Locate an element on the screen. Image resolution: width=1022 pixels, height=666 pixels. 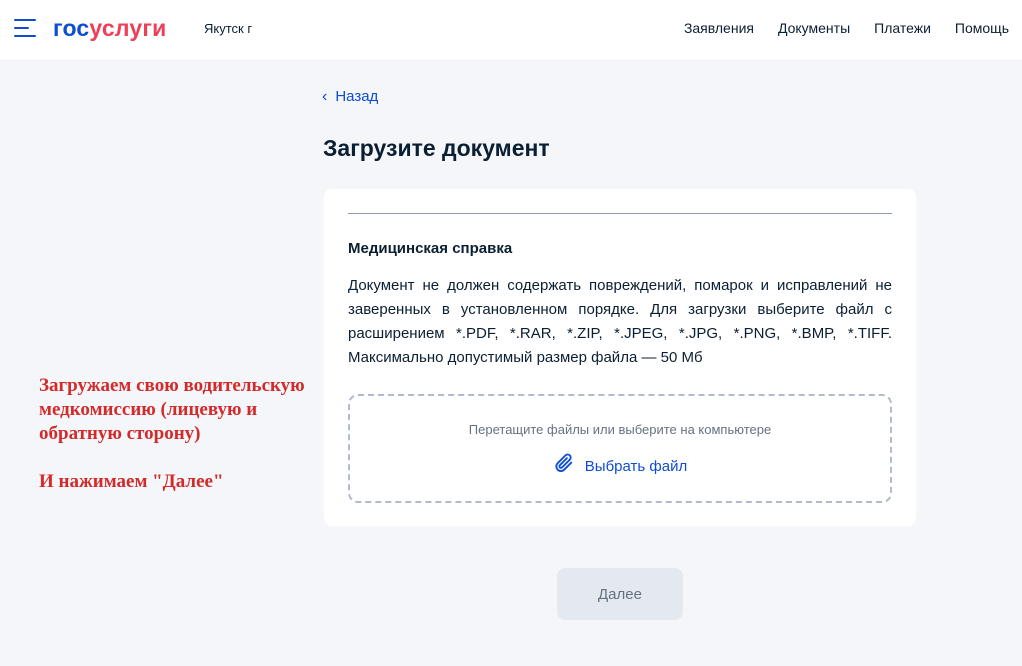
back-link: ‹ Назад is located at coordinates (350, 97).